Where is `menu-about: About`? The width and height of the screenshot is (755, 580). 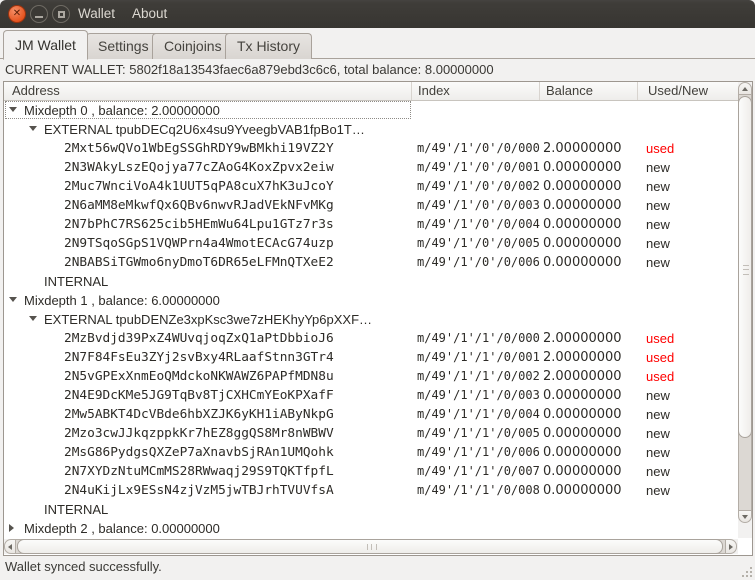 menu-about: About is located at coordinates (149, 14).